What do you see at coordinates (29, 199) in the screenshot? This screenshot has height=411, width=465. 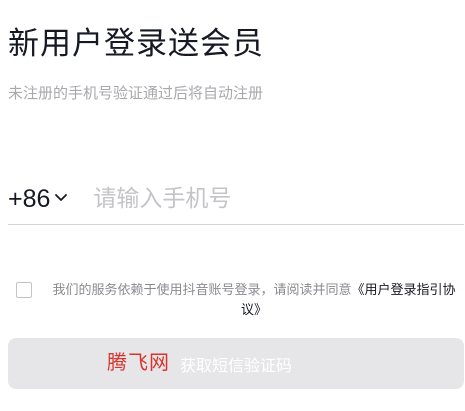 I see `country-code-label: +86` at bounding box center [29, 199].